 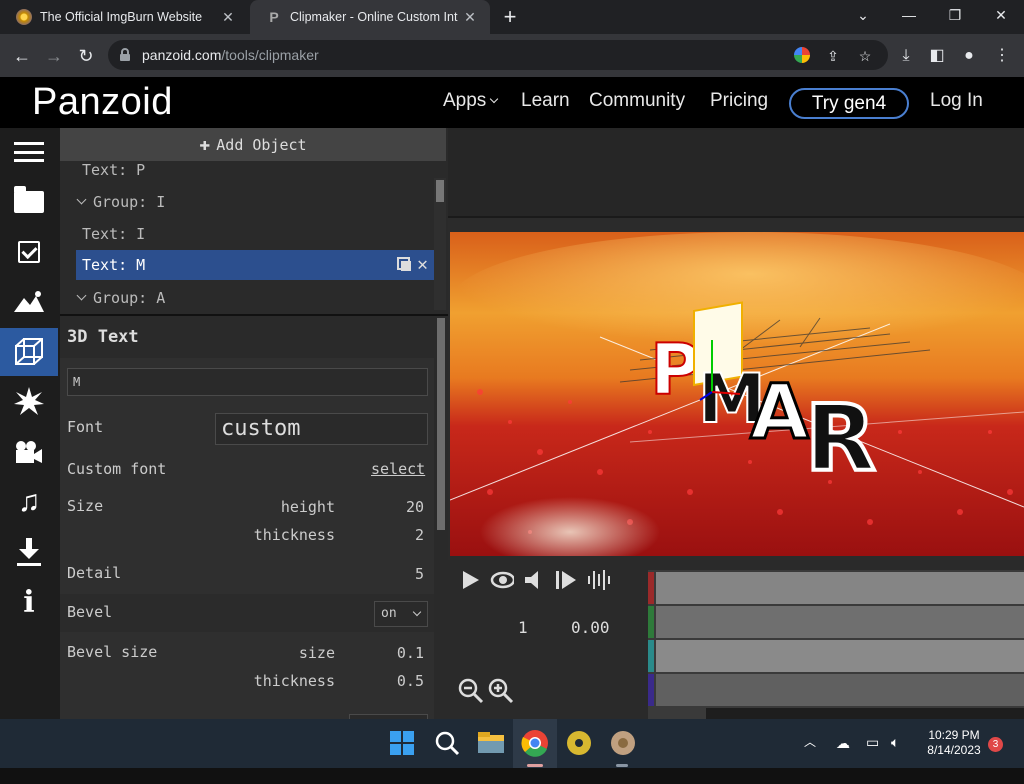 What do you see at coordinates (590, 627) in the screenshot?
I see `time-readout: 0.00` at bounding box center [590, 627].